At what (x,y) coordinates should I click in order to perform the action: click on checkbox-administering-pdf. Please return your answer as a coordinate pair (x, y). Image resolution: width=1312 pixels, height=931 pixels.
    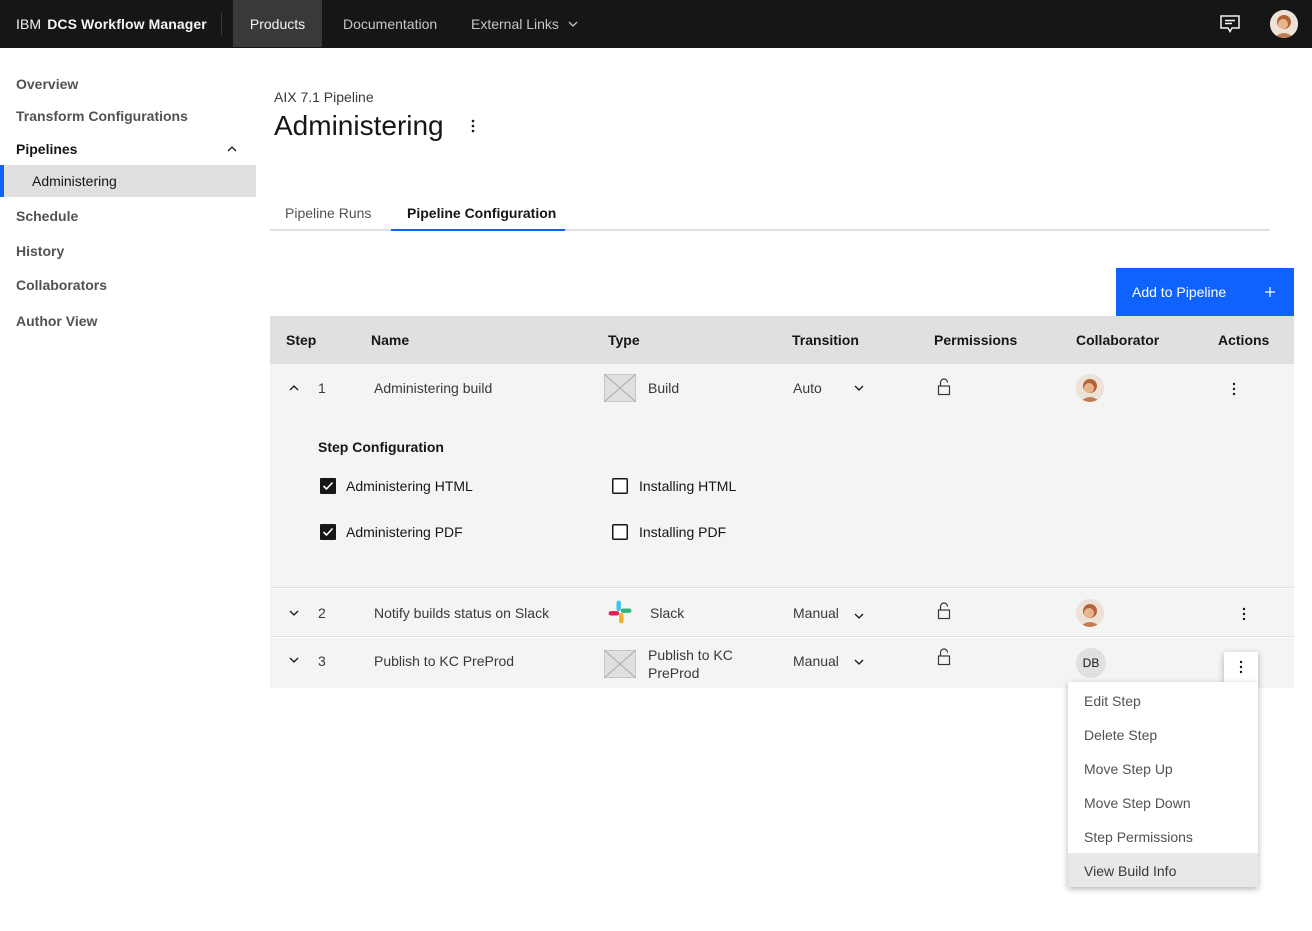
    Looking at the image, I should click on (328, 532).